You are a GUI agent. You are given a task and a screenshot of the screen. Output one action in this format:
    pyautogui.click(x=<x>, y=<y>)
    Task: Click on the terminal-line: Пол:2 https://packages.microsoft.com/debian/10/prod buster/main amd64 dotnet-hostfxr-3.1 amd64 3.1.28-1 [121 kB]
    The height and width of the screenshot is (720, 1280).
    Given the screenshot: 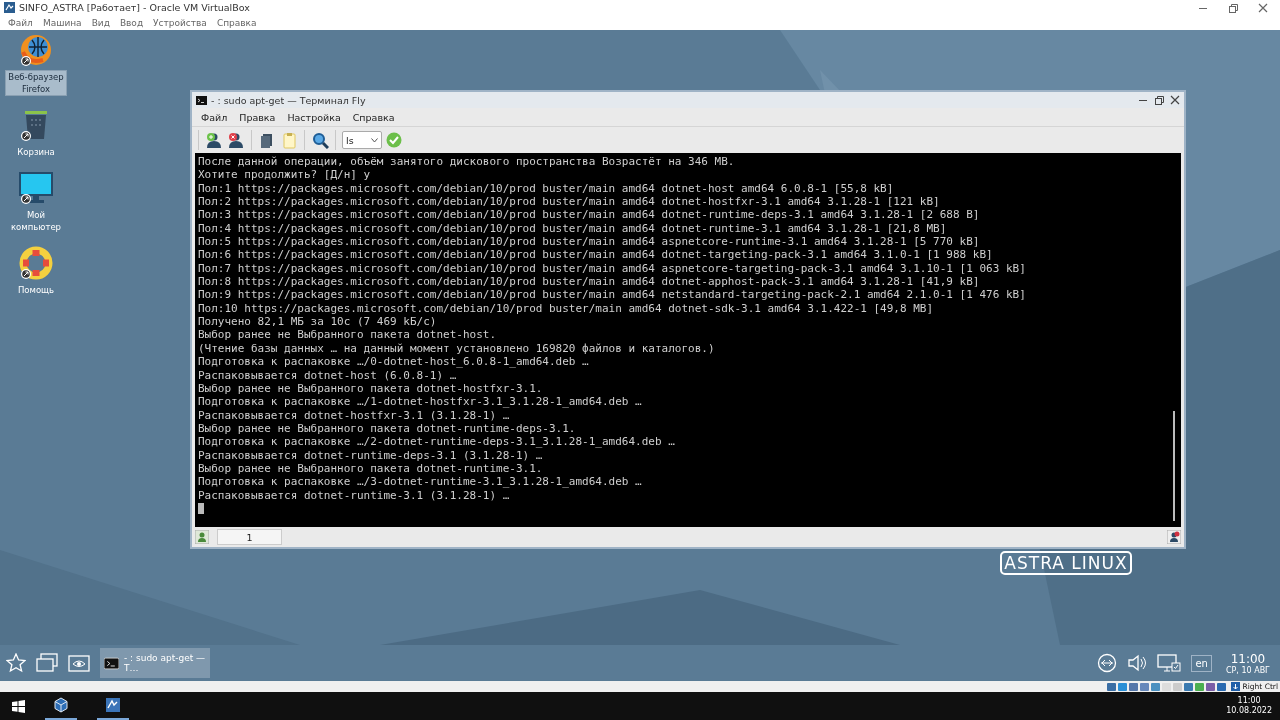 What is the action you would take?
    pyautogui.click(x=569, y=202)
    